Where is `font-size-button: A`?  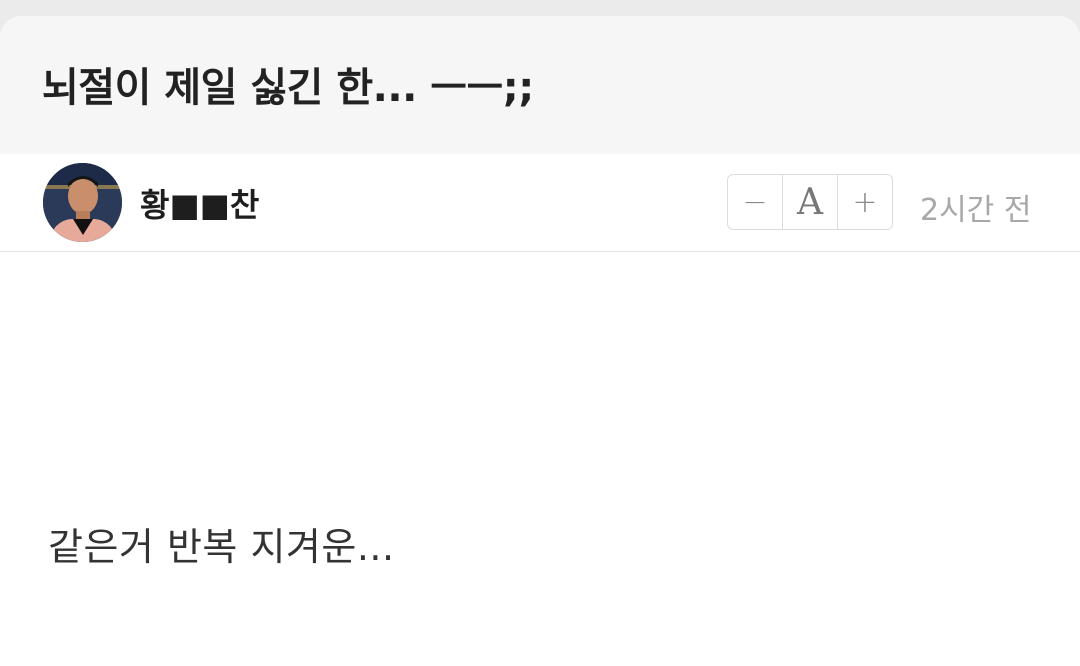 font-size-button: A is located at coordinates (809, 202).